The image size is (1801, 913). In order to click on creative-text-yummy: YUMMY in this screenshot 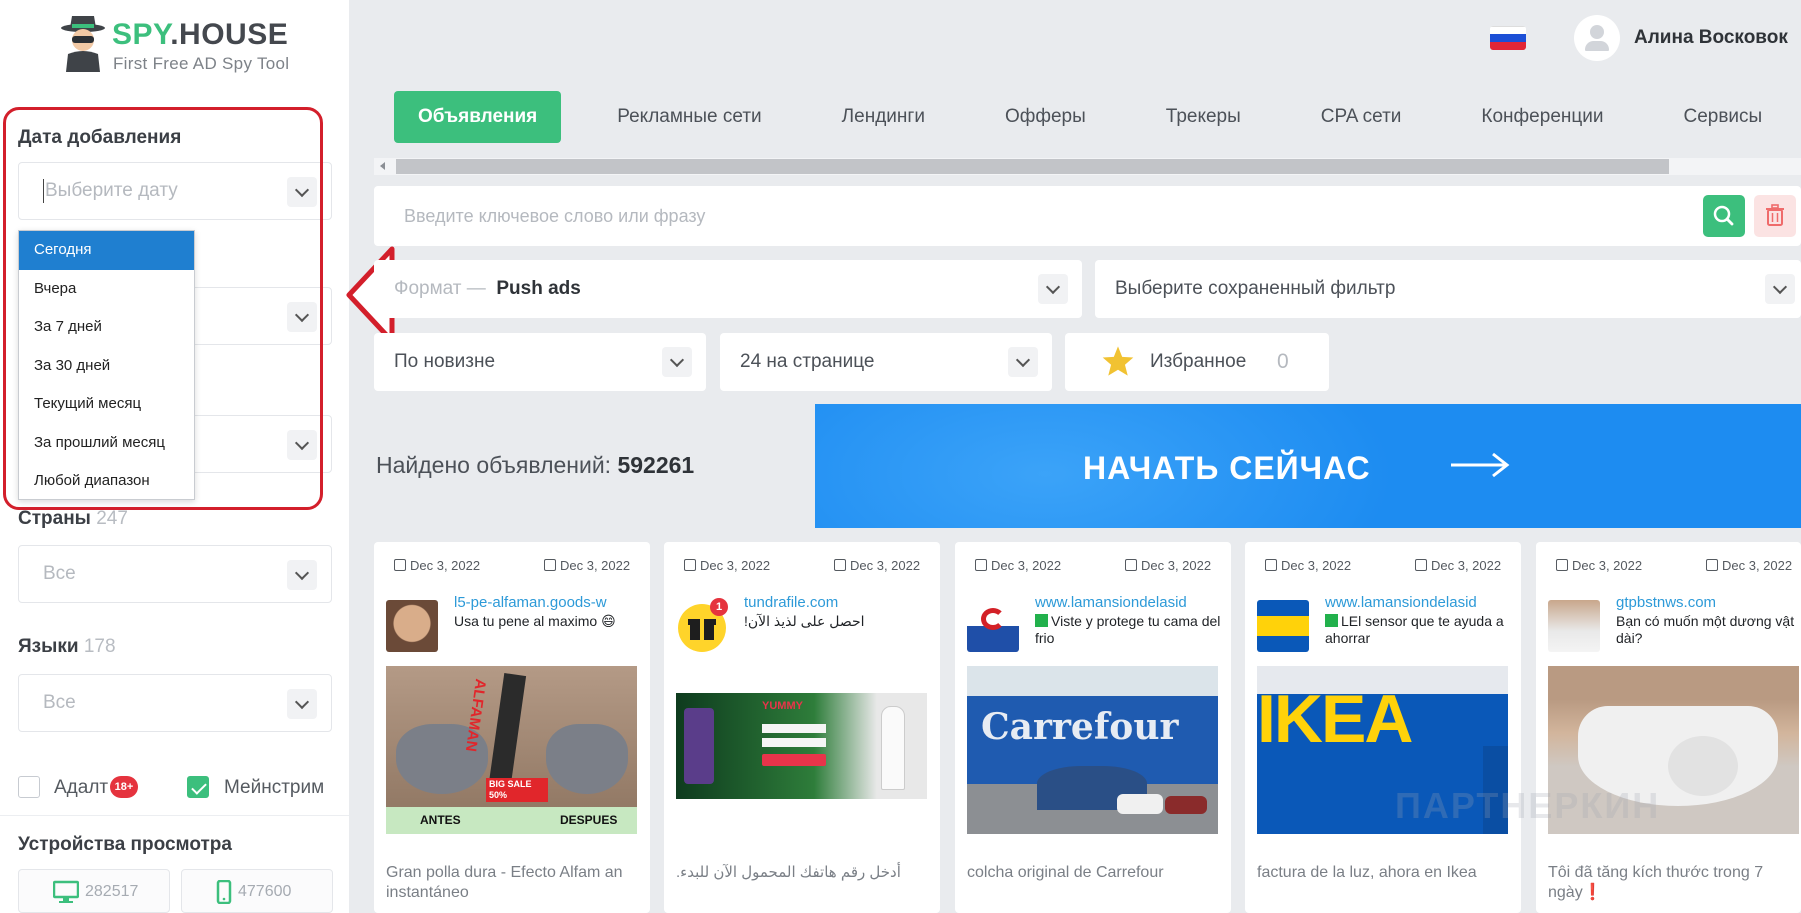, I will do `click(782, 706)`.